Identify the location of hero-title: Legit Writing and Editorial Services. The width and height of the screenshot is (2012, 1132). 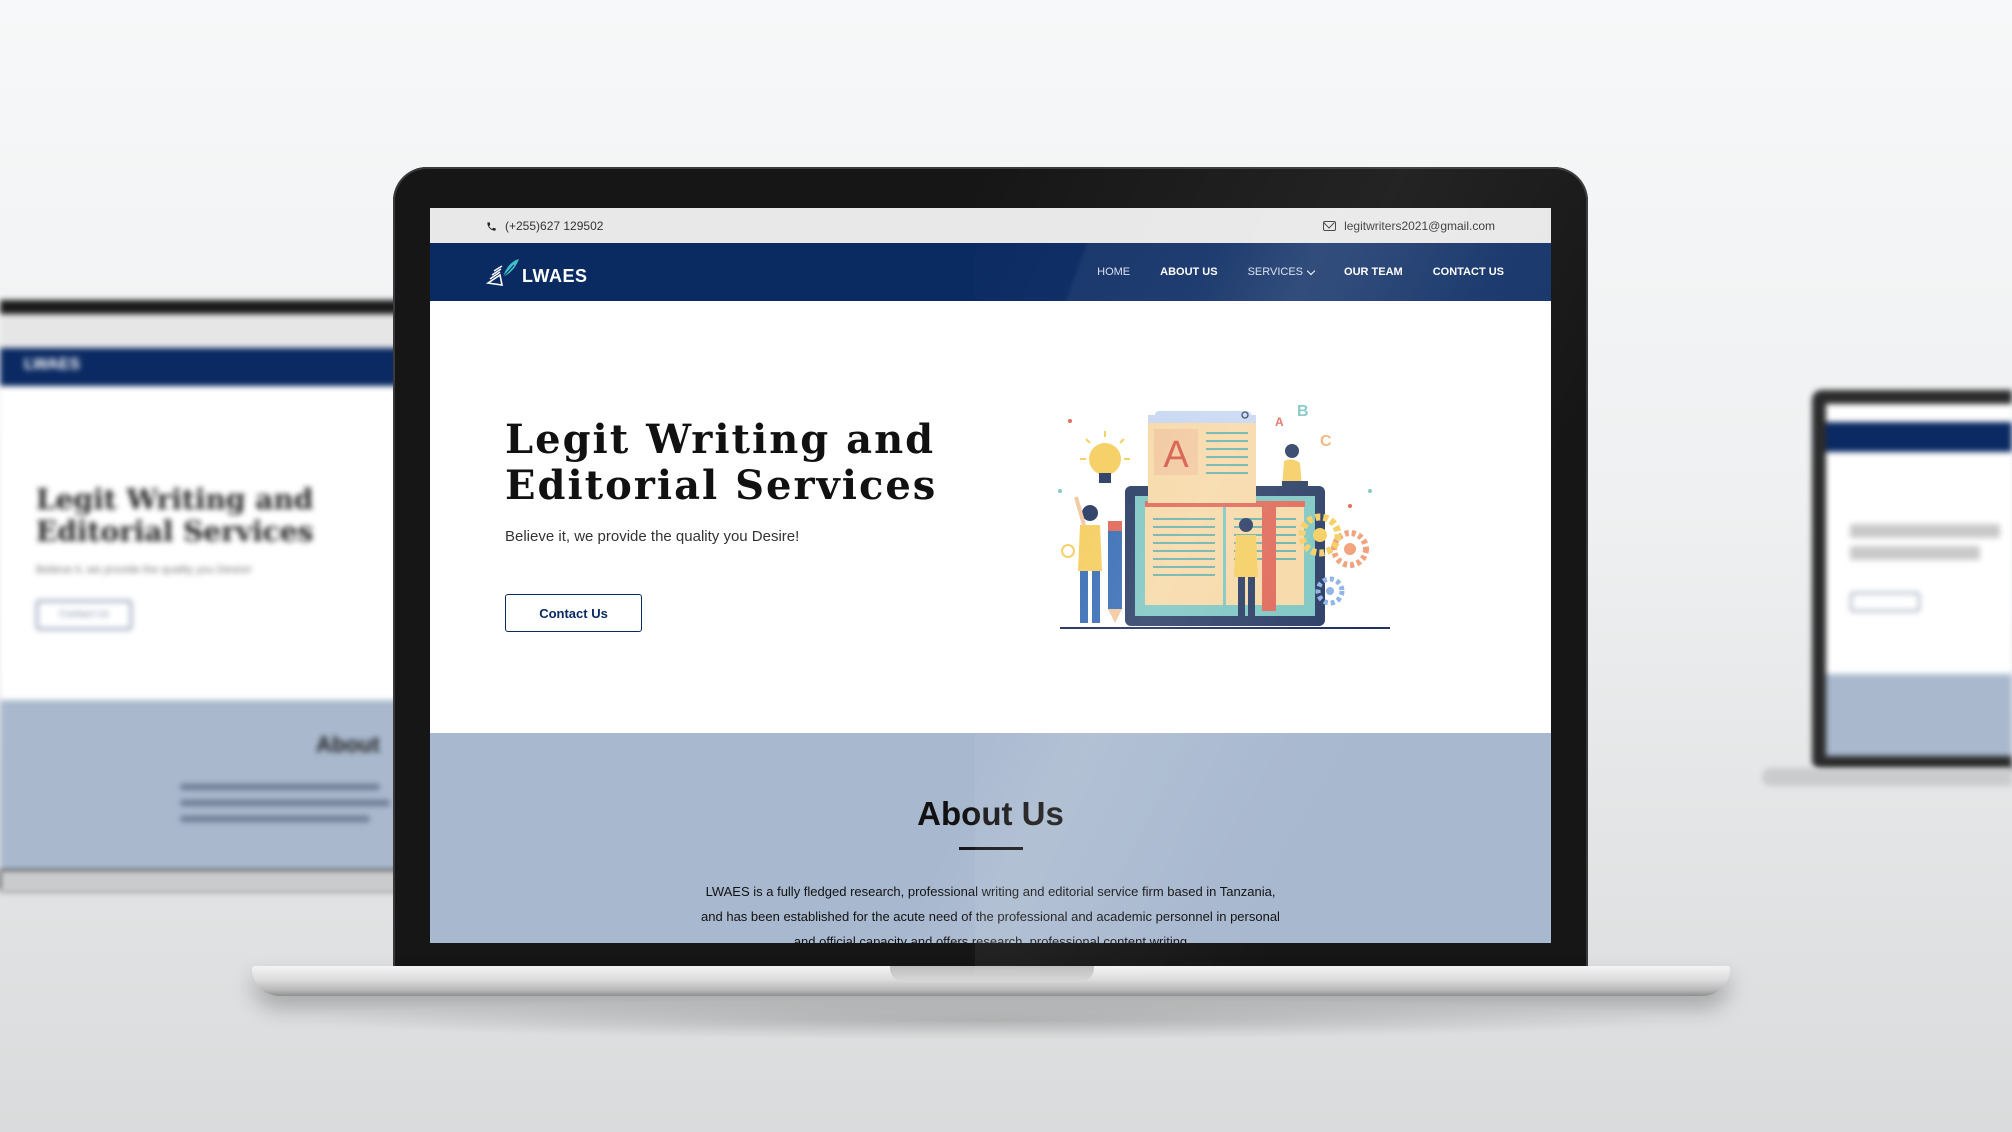
(721, 462).